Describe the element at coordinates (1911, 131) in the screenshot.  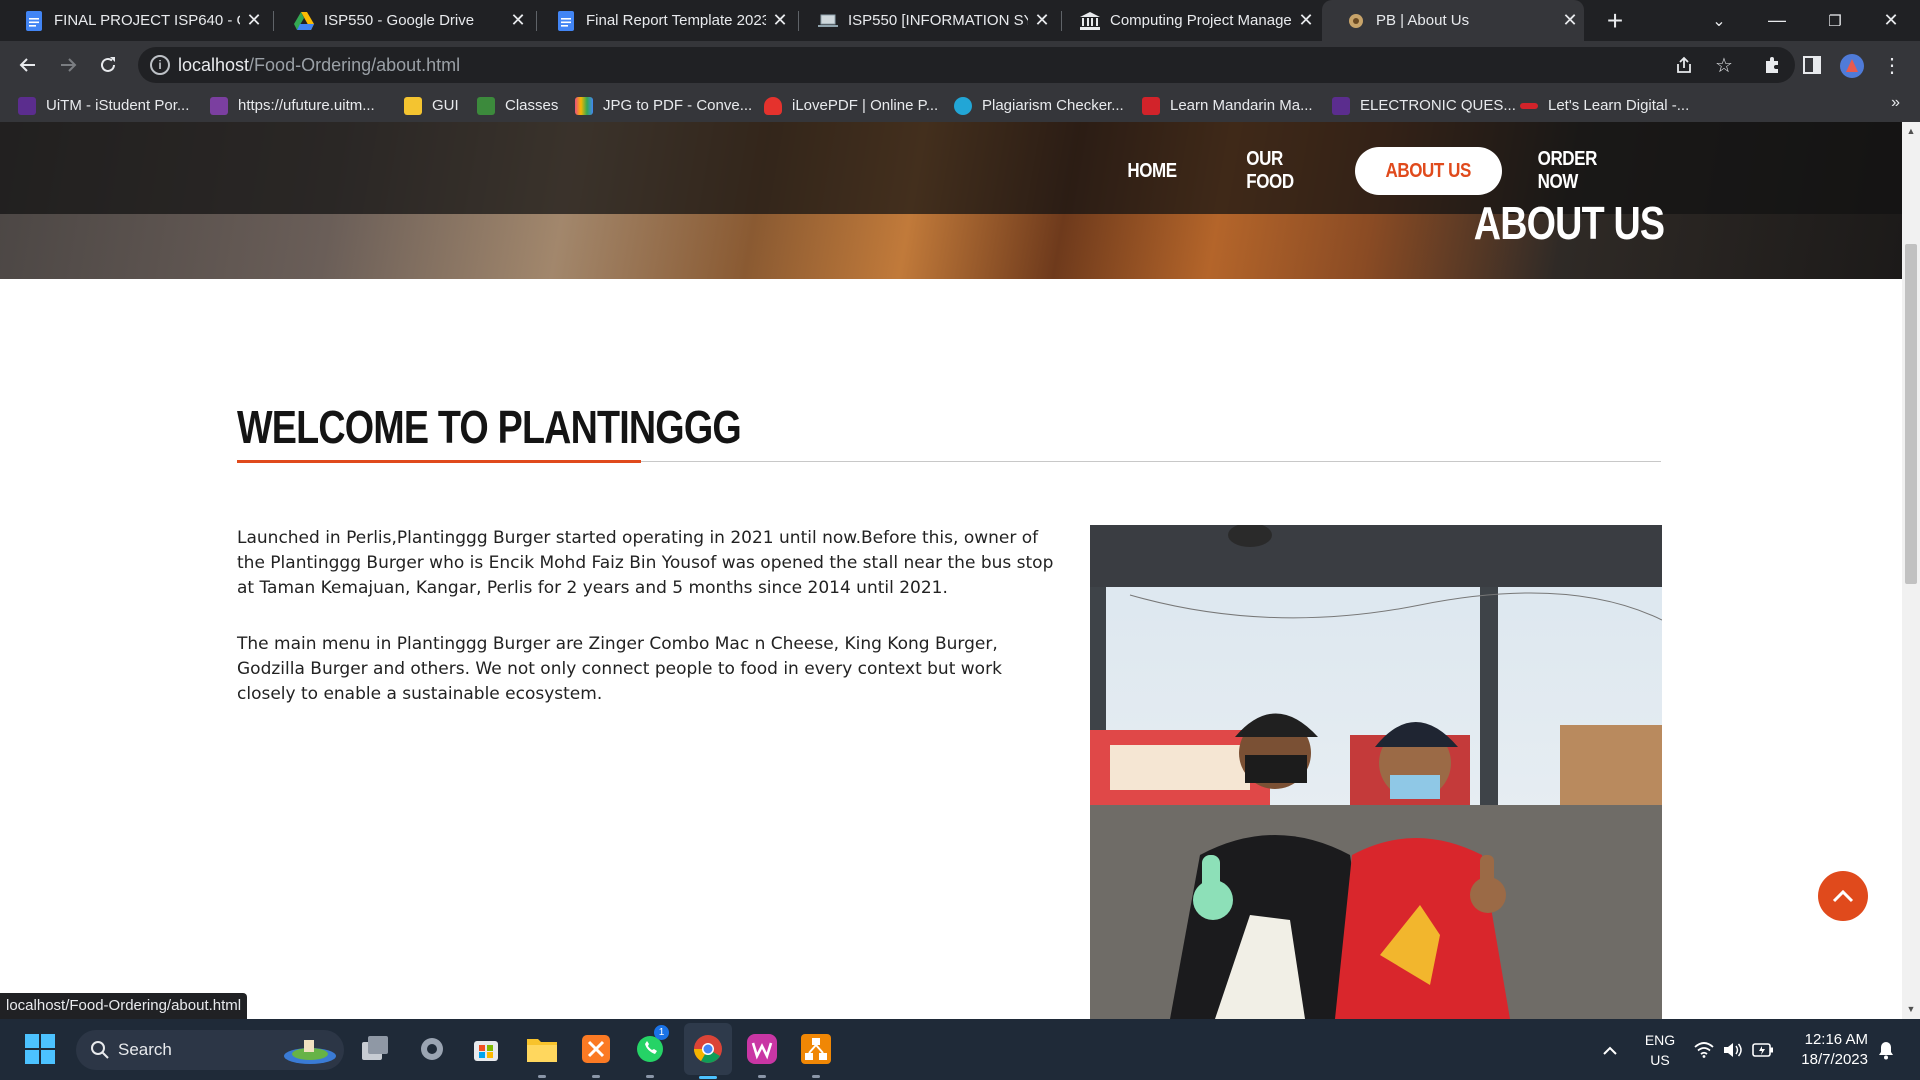
I see `scroll-up-arrow-icon: ▲` at that location.